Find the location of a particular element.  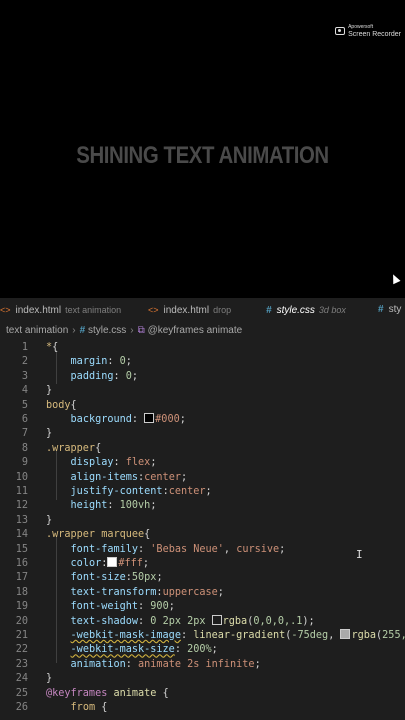

code-text: body{ is located at coordinates (61, 406).